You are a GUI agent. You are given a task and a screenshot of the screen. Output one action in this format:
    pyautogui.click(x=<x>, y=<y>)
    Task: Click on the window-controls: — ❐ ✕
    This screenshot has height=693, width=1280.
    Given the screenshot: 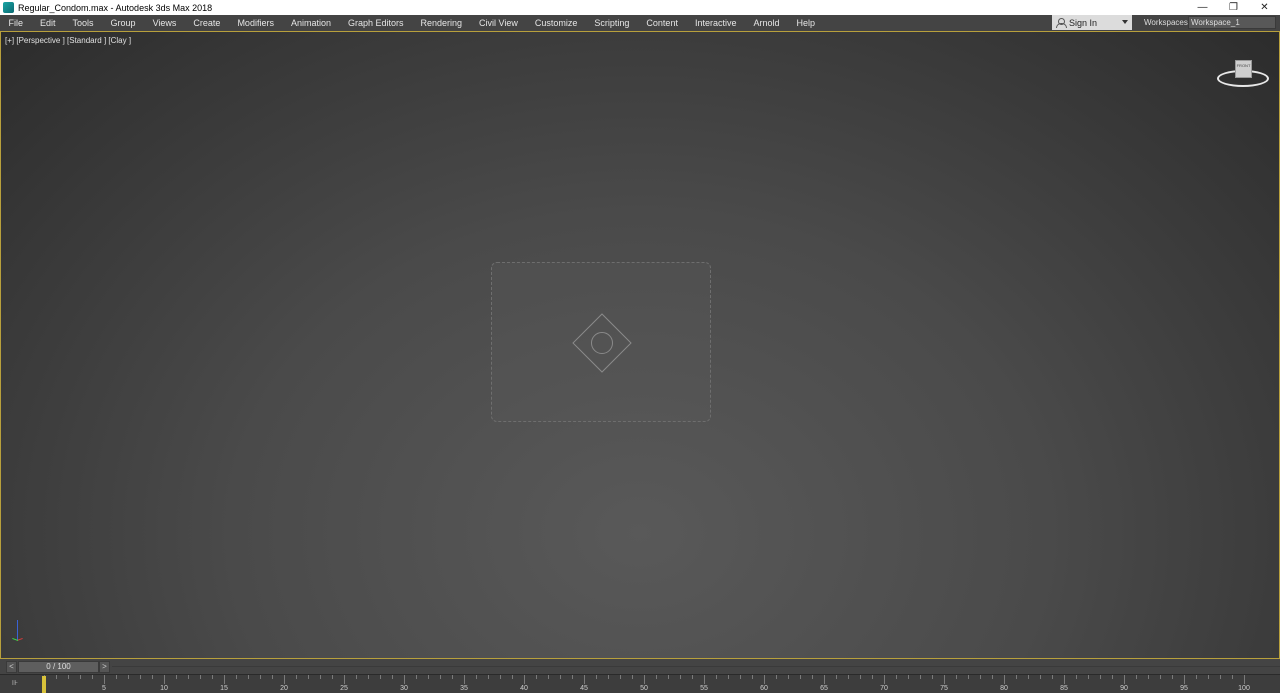 What is the action you would take?
    pyautogui.click(x=1233, y=7)
    